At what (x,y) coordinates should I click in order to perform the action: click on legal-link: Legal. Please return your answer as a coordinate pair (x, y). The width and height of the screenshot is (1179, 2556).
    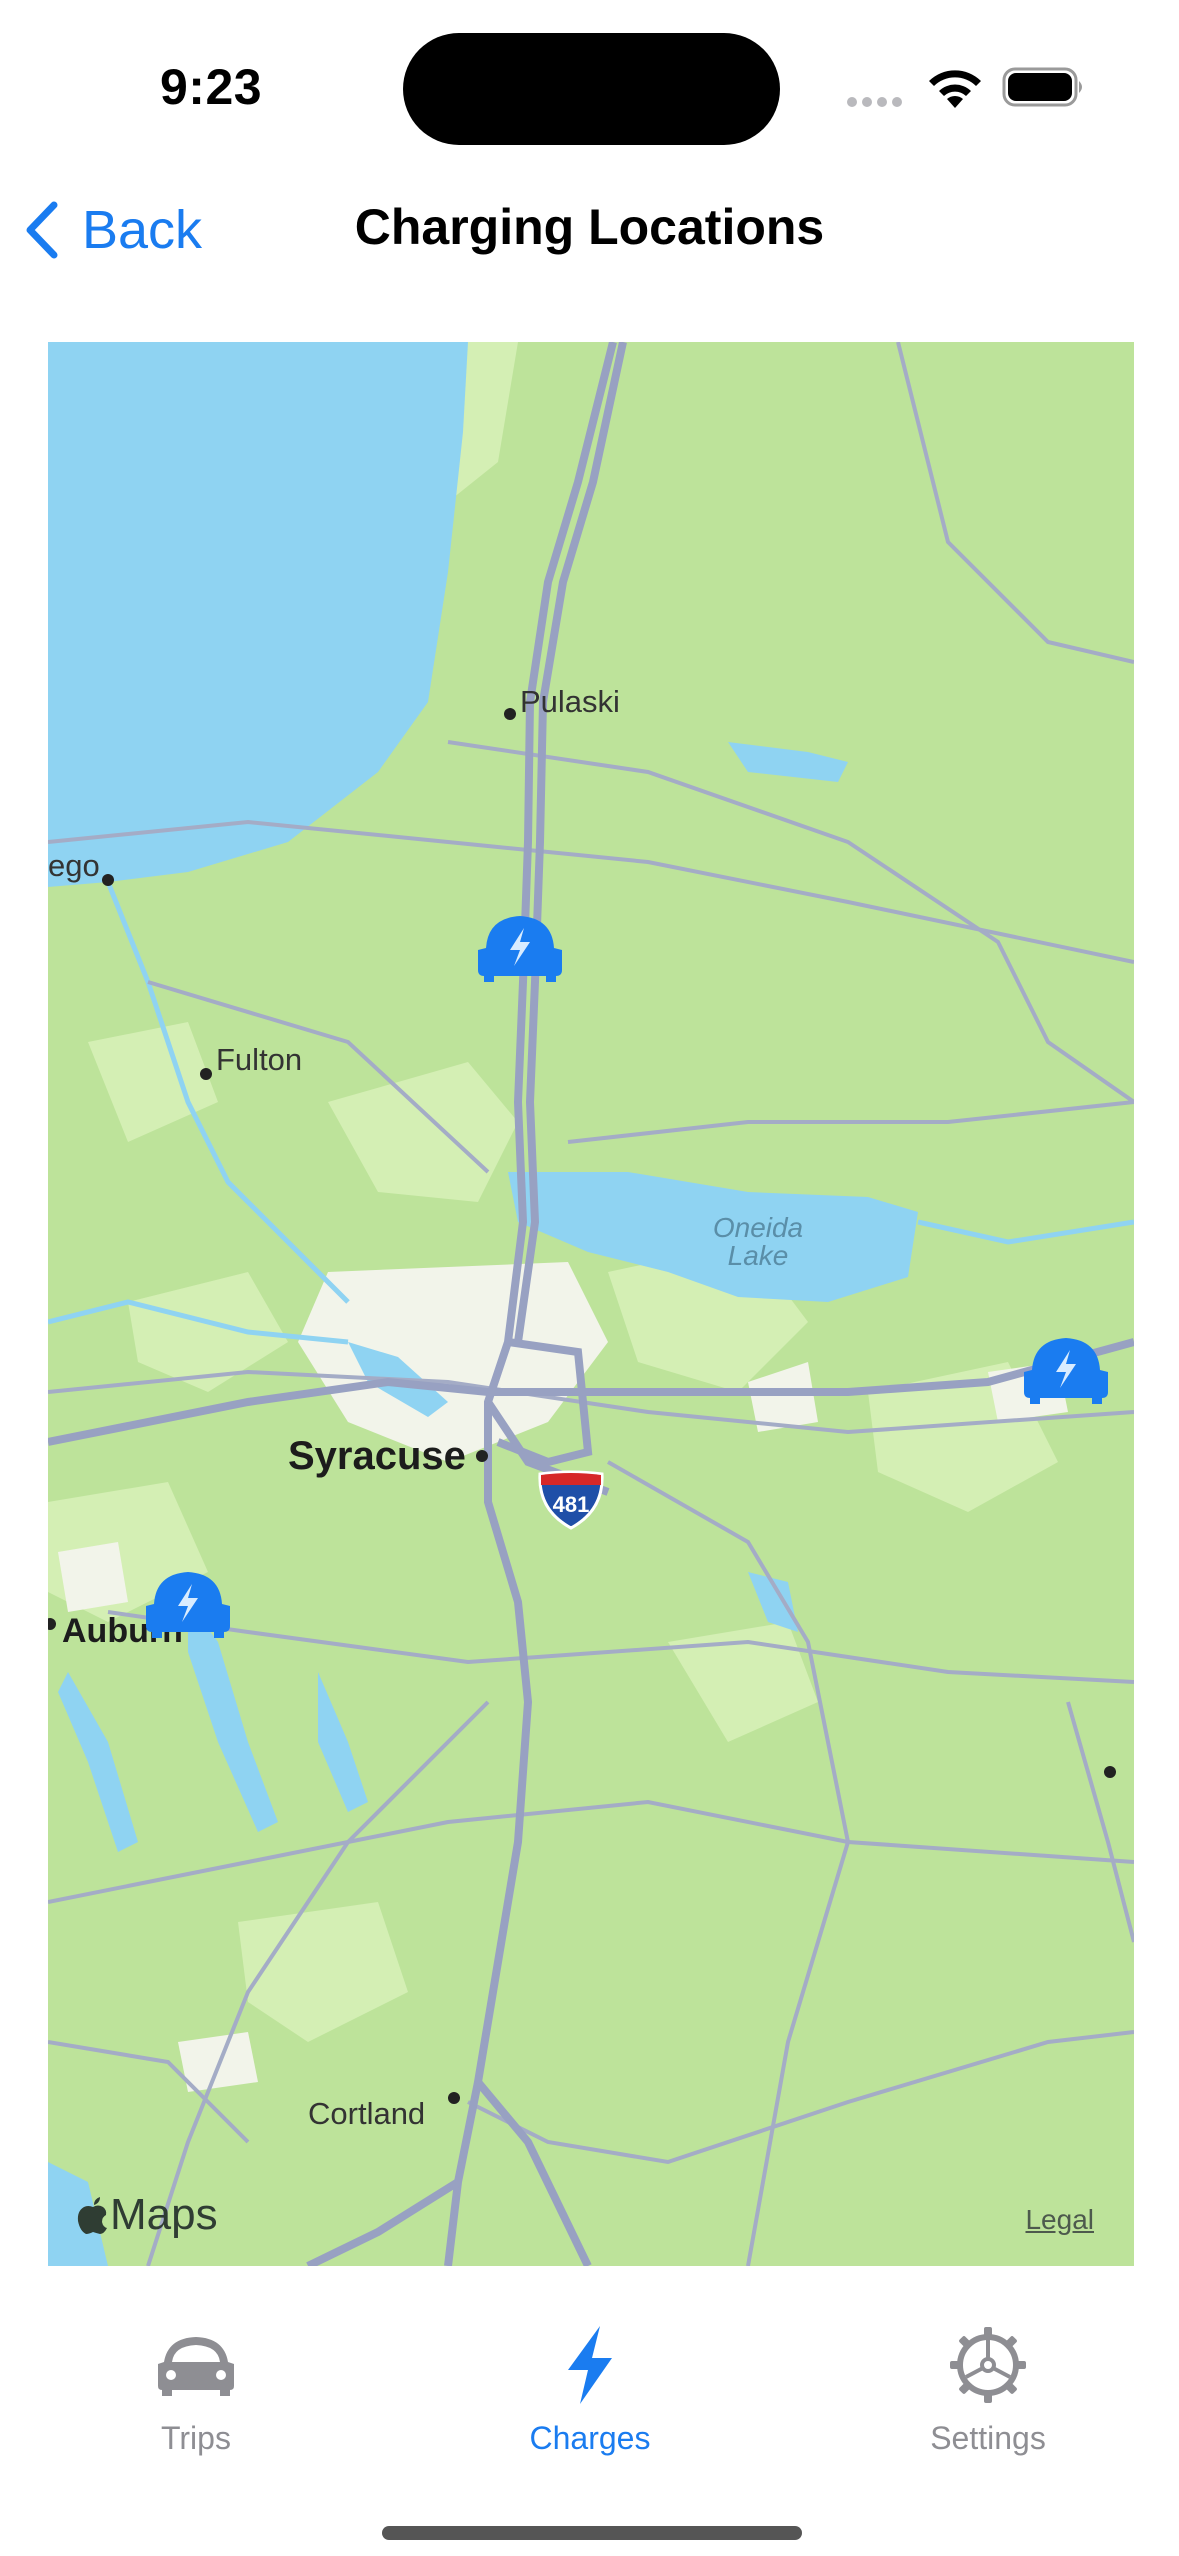
    Looking at the image, I should click on (1059, 2220).